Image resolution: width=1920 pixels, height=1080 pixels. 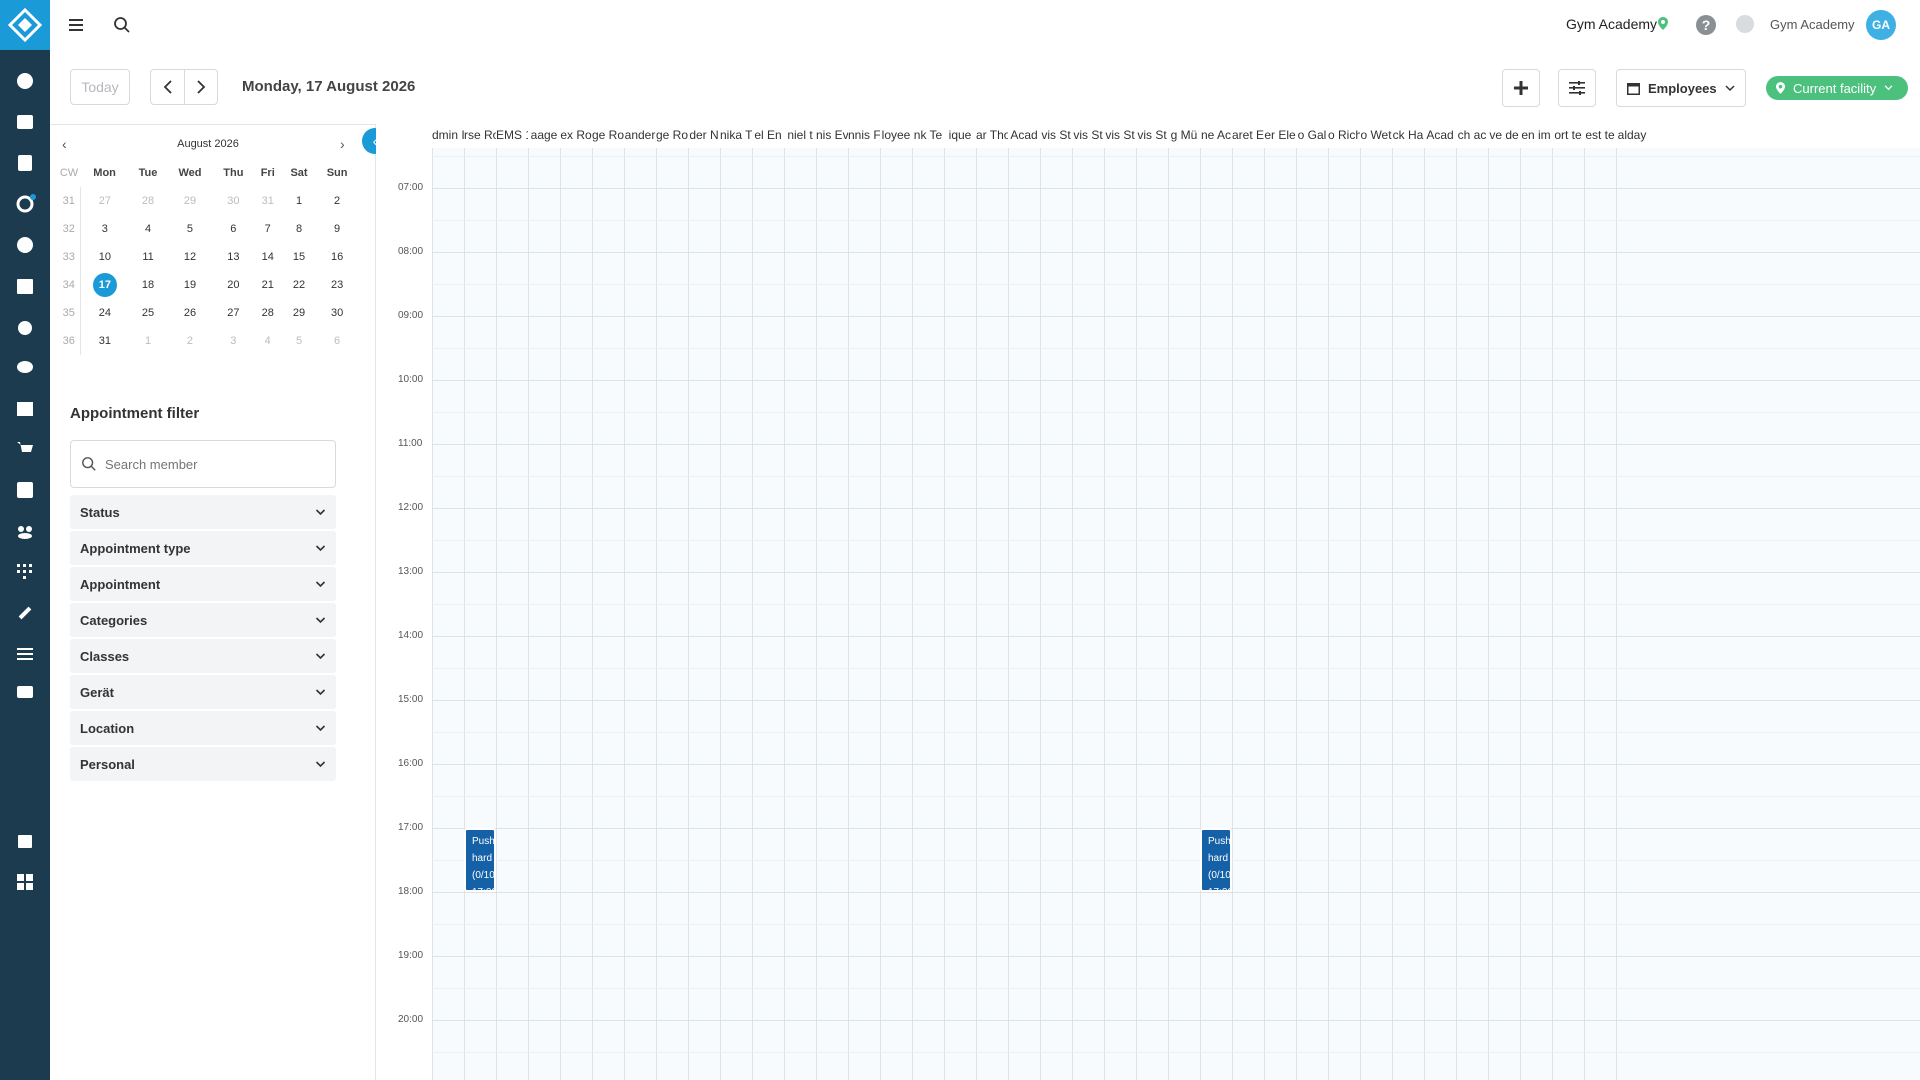 I want to click on nav-item-settings-sliders, so click(x=25, y=654).